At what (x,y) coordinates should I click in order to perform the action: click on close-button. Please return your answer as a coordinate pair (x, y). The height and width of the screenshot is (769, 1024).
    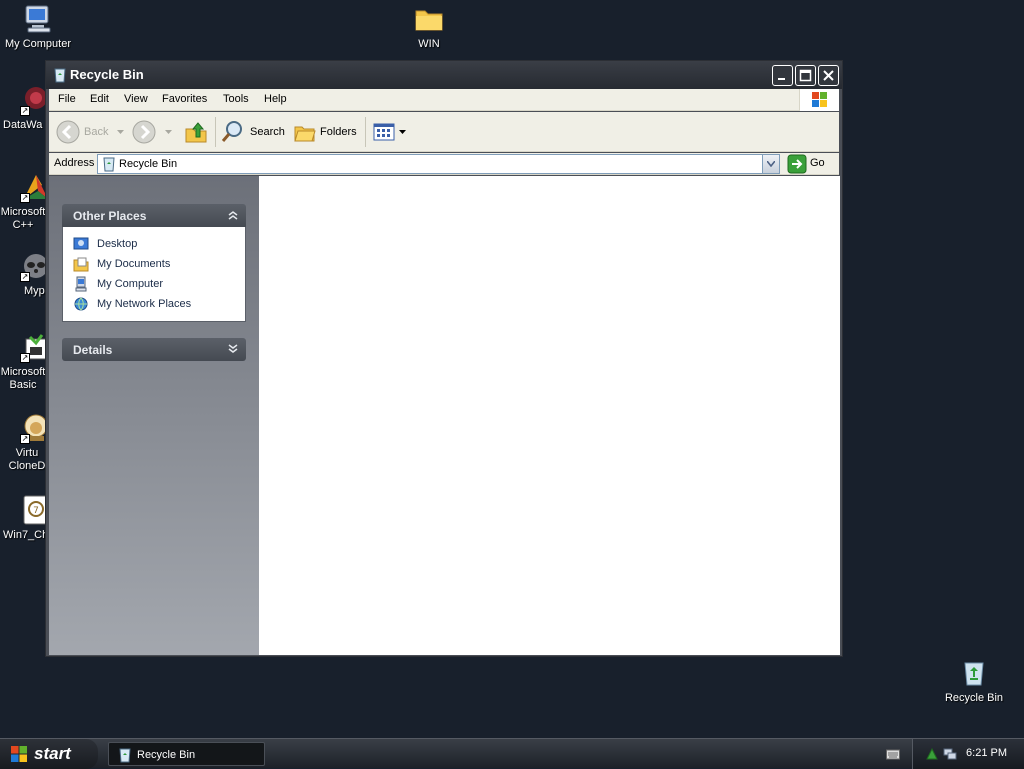
    Looking at the image, I should click on (828, 75).